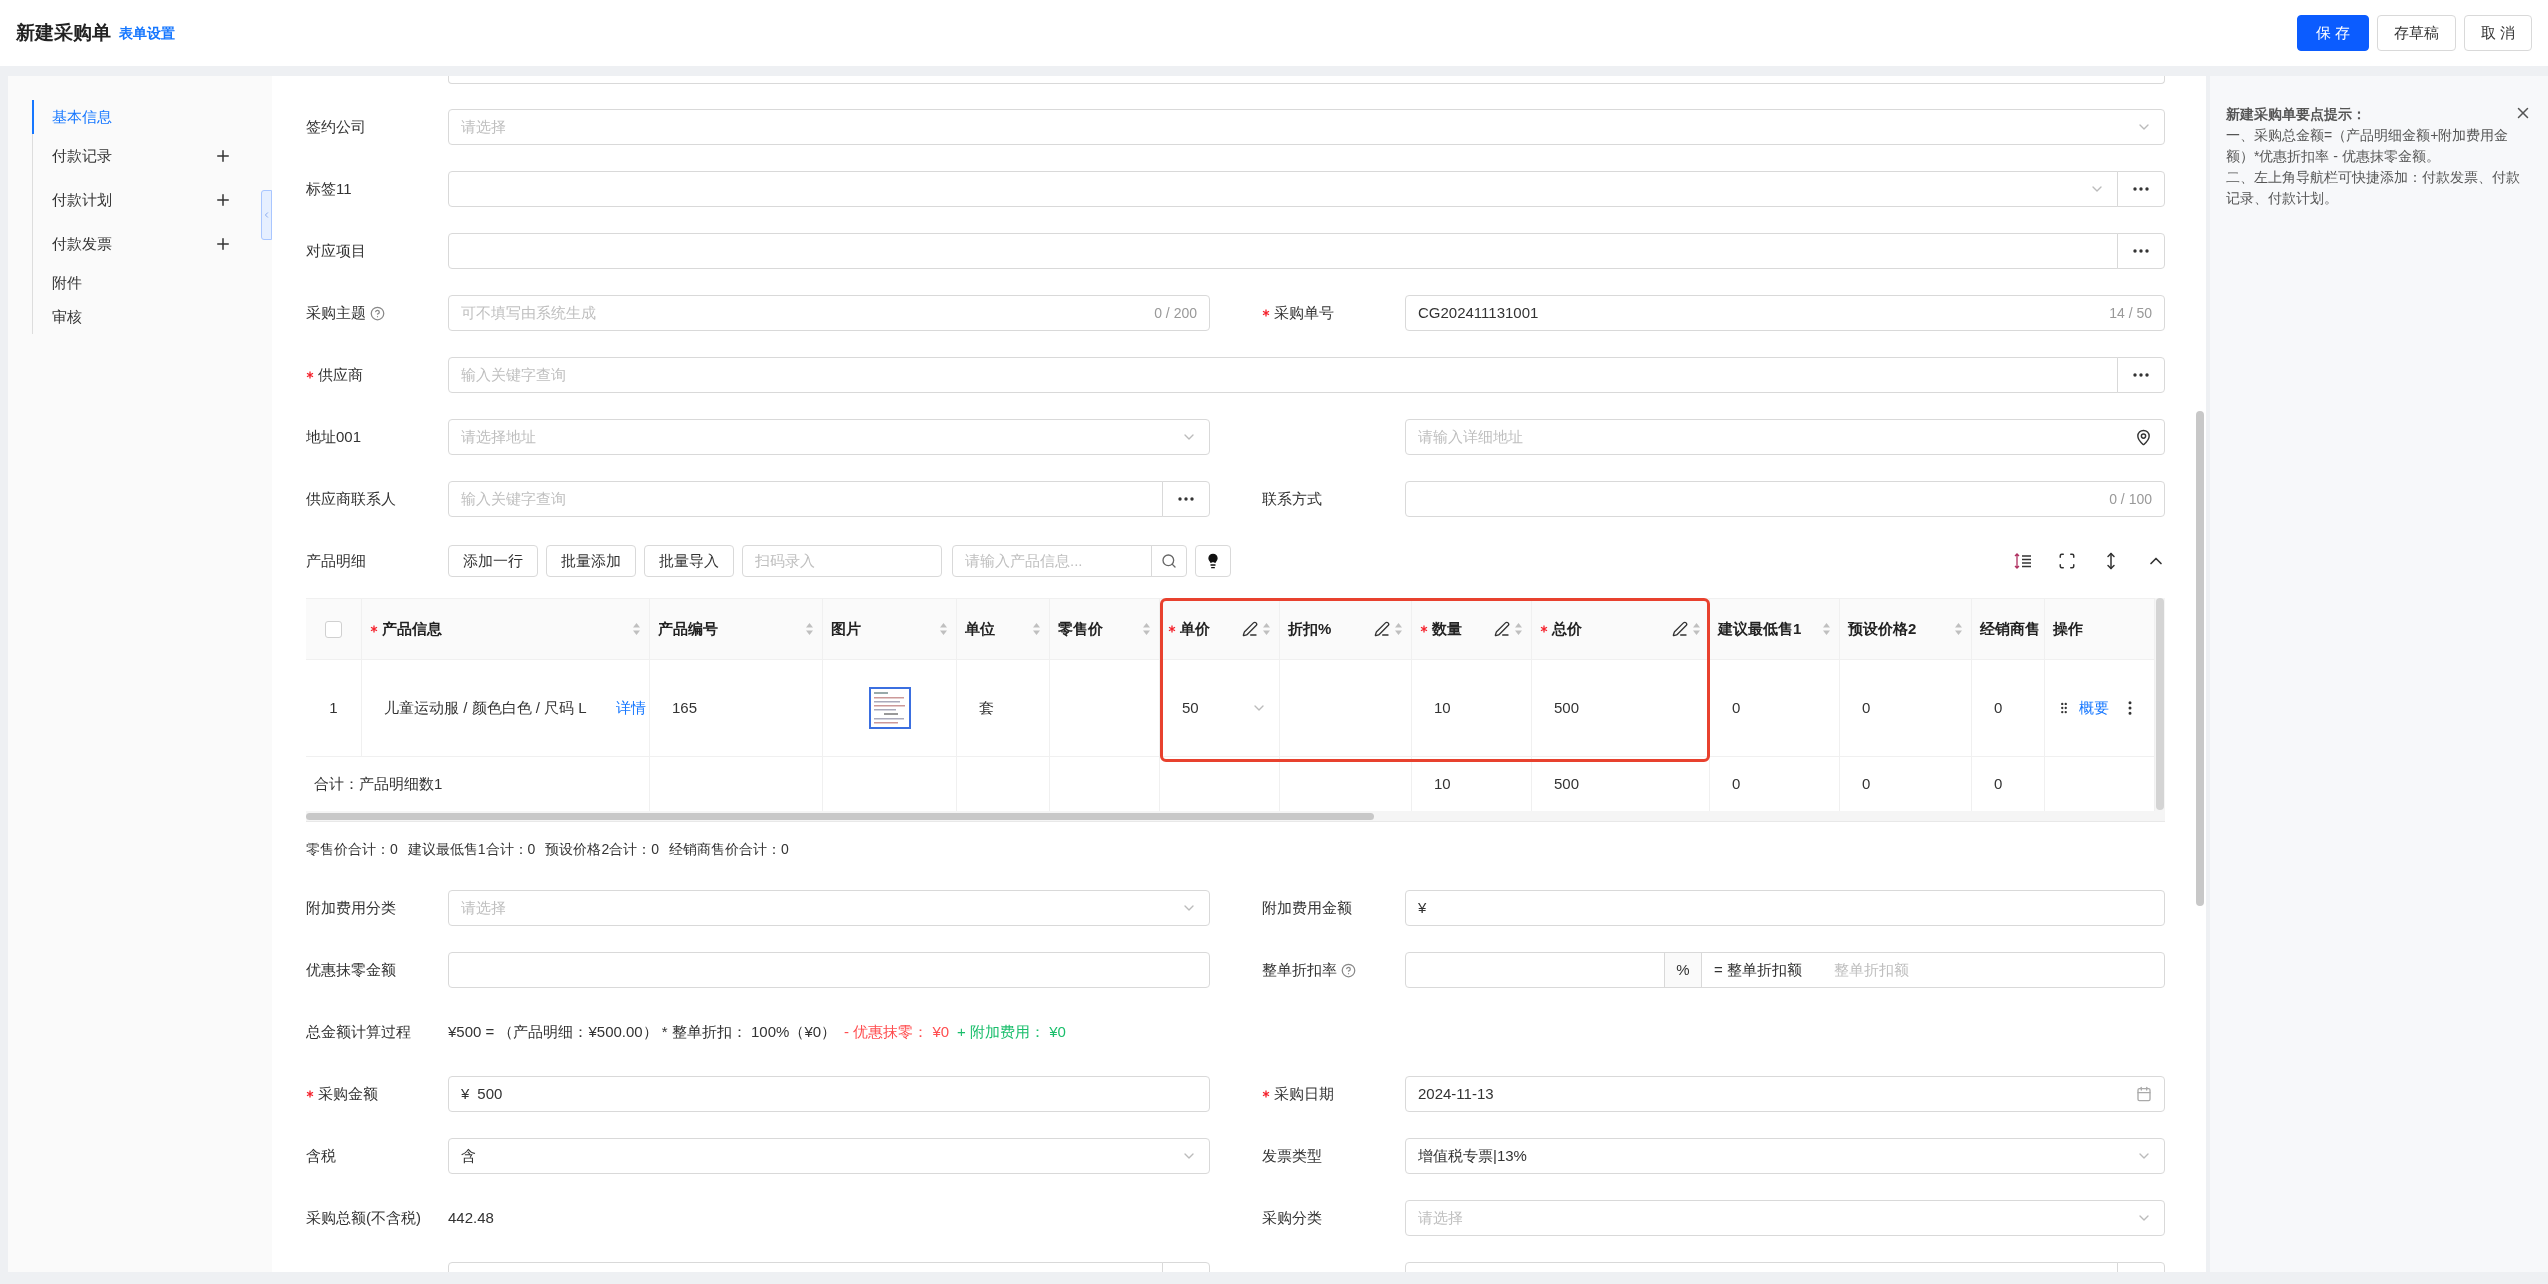 The width and height of the screenshot is (2548, 1284). I want to click on nav-item: 付款记录, so click(132, 156).